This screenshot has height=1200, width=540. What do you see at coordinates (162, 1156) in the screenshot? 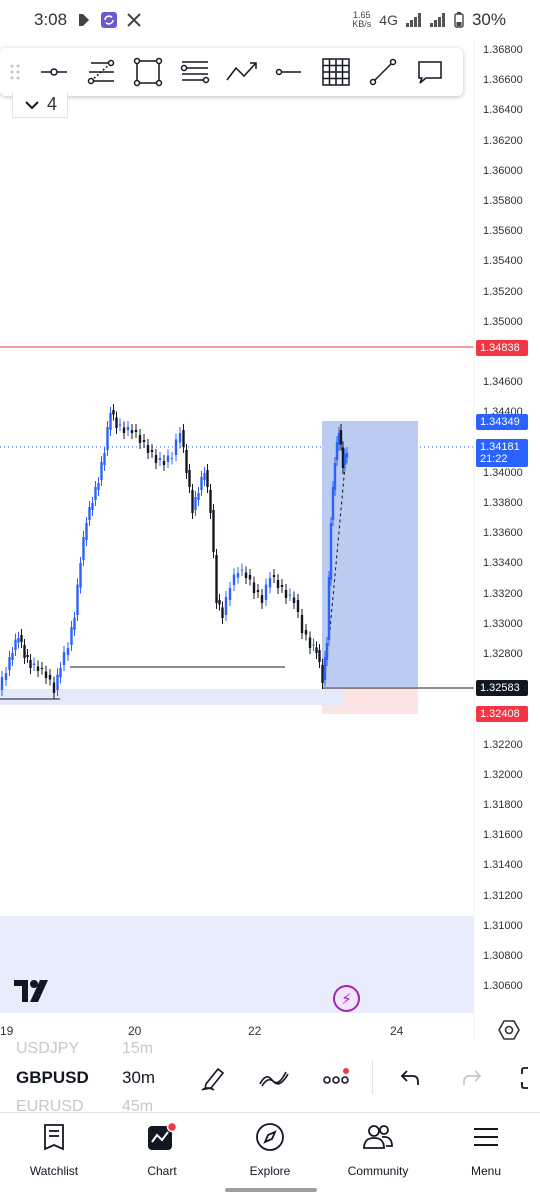
I see `nav-chart: Chart` at bounding box center [162, 1156].